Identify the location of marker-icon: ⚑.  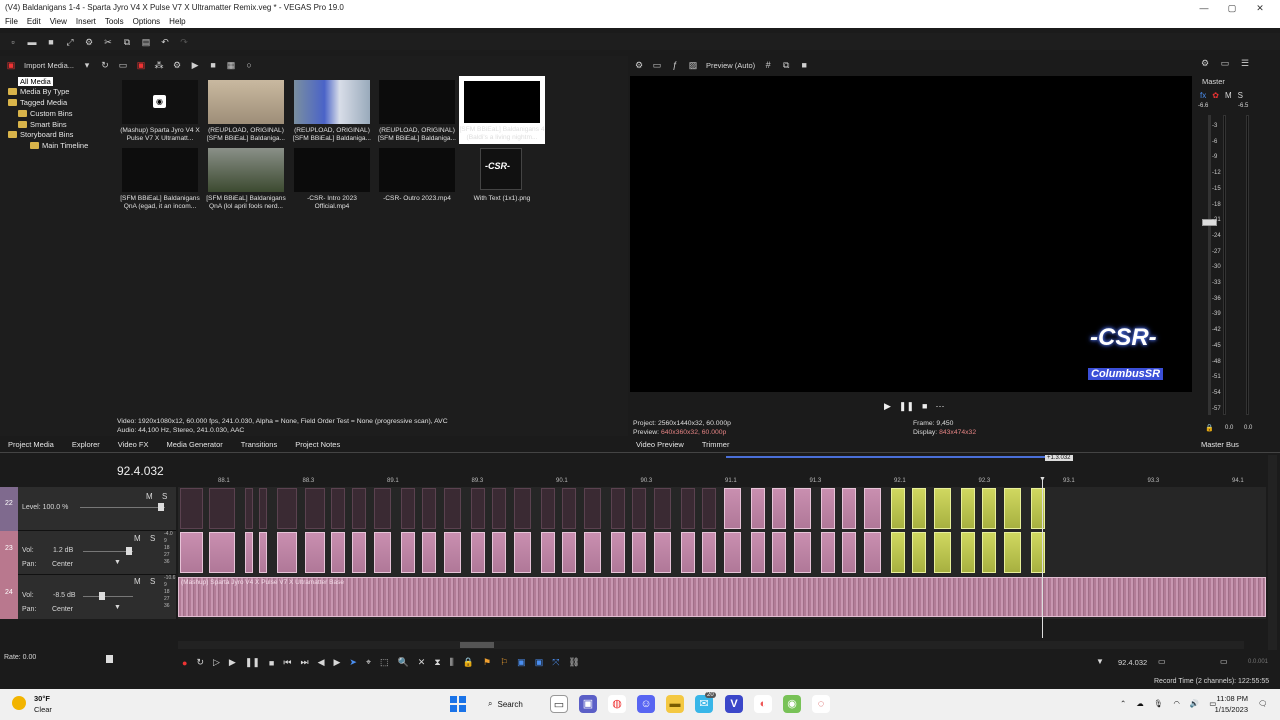
(487, 662).